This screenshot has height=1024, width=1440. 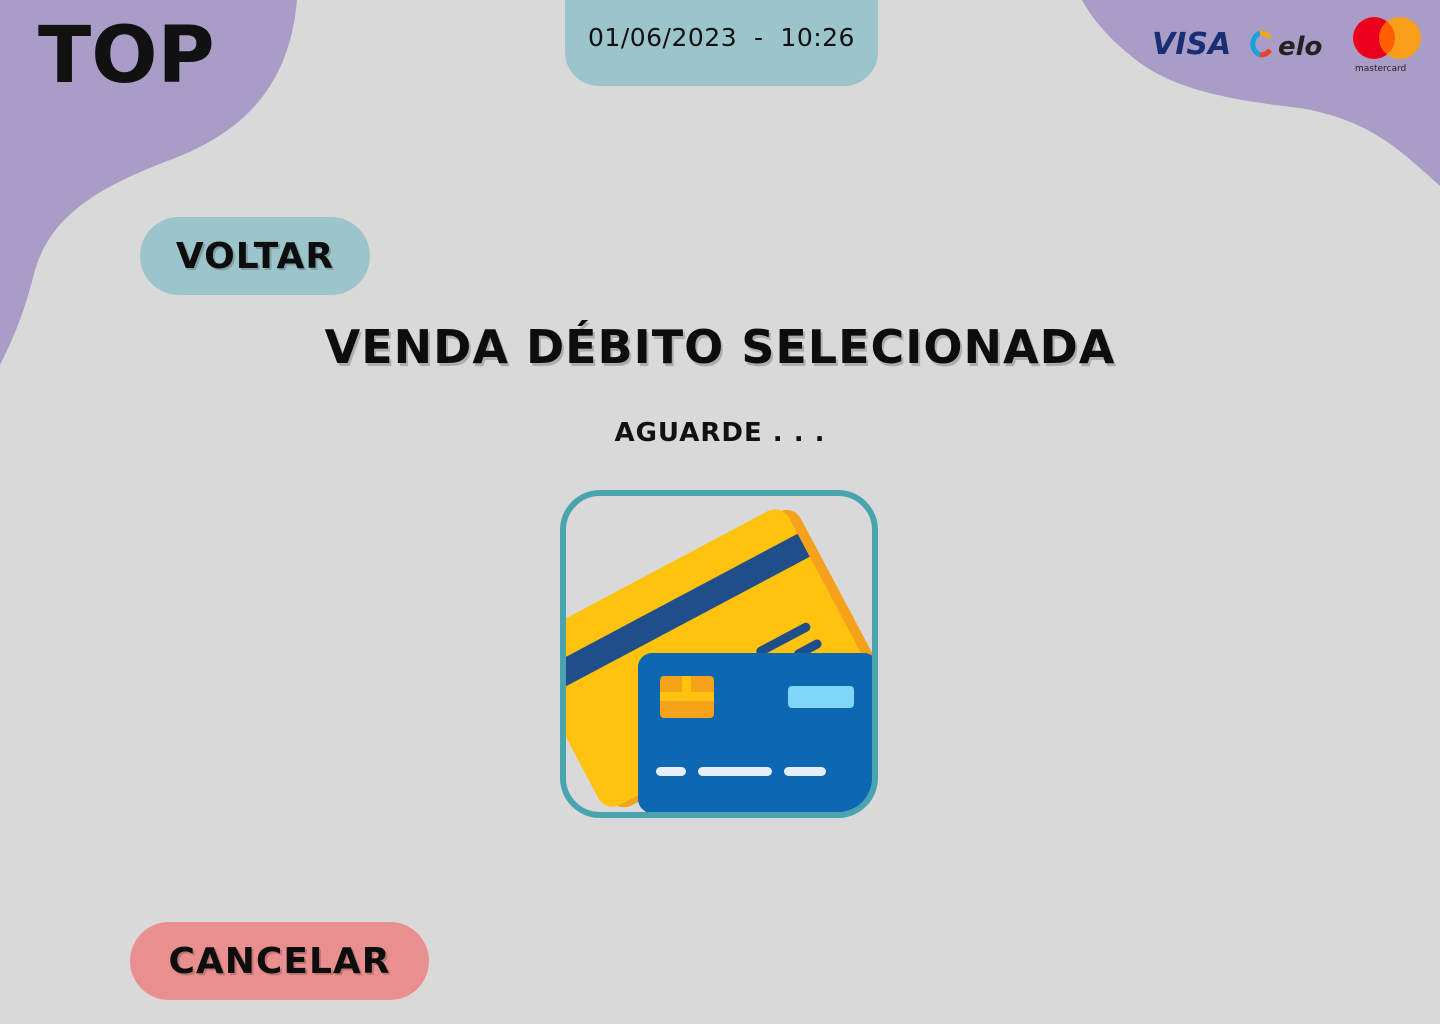 I want to click on svg-text: mastercard, so click(x=1380, y=69).